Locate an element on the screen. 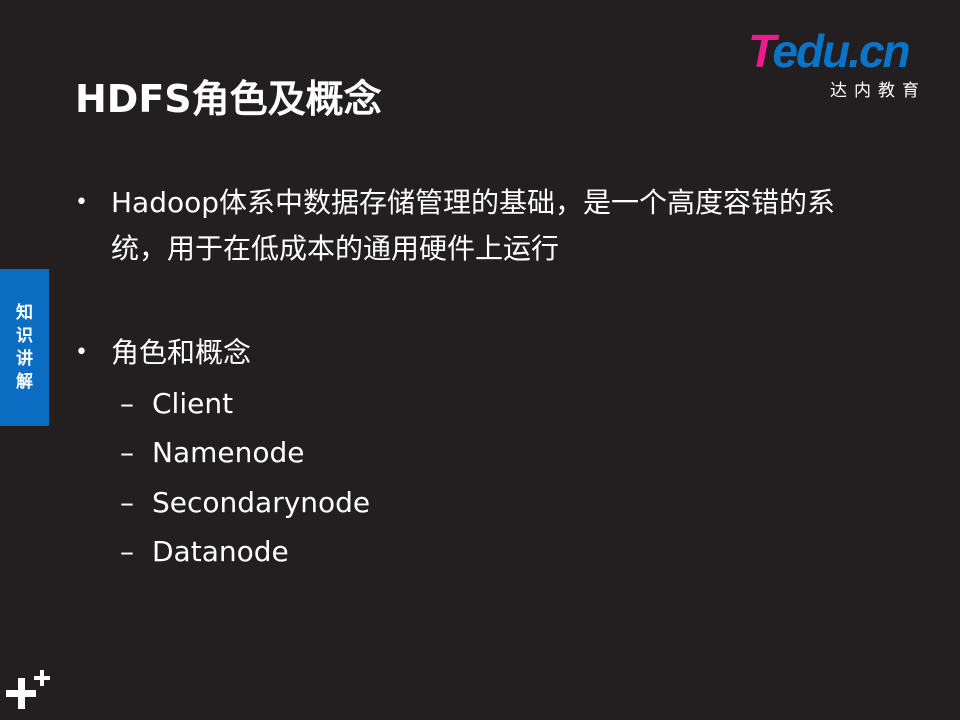  side-tab-char: 讲 is located at coordinates (24, 358).